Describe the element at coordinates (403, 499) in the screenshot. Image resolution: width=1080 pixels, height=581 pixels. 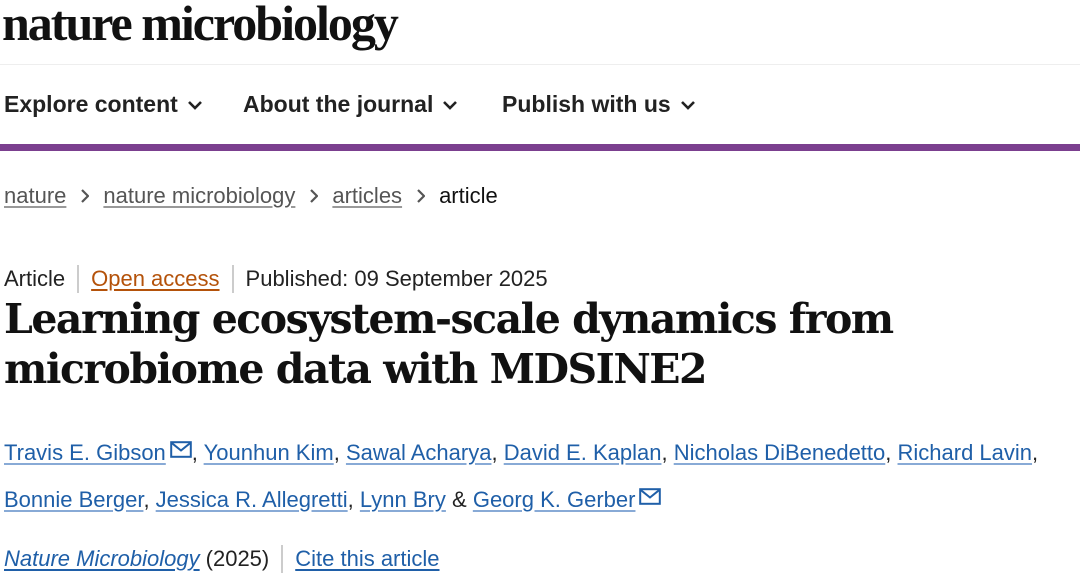
I see `author-link: Lynn Bry` at that location.